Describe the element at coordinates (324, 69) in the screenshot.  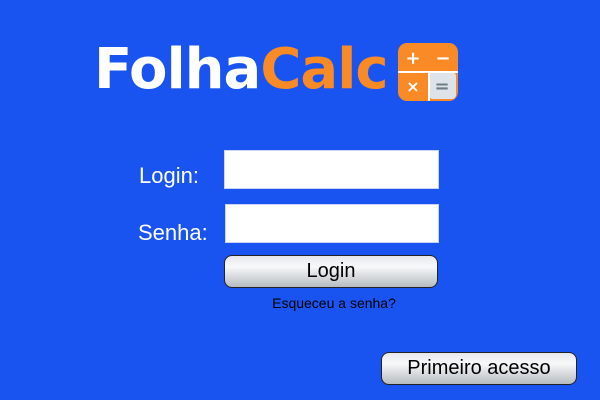
I see `logo-text-calc: Calc` at that location.